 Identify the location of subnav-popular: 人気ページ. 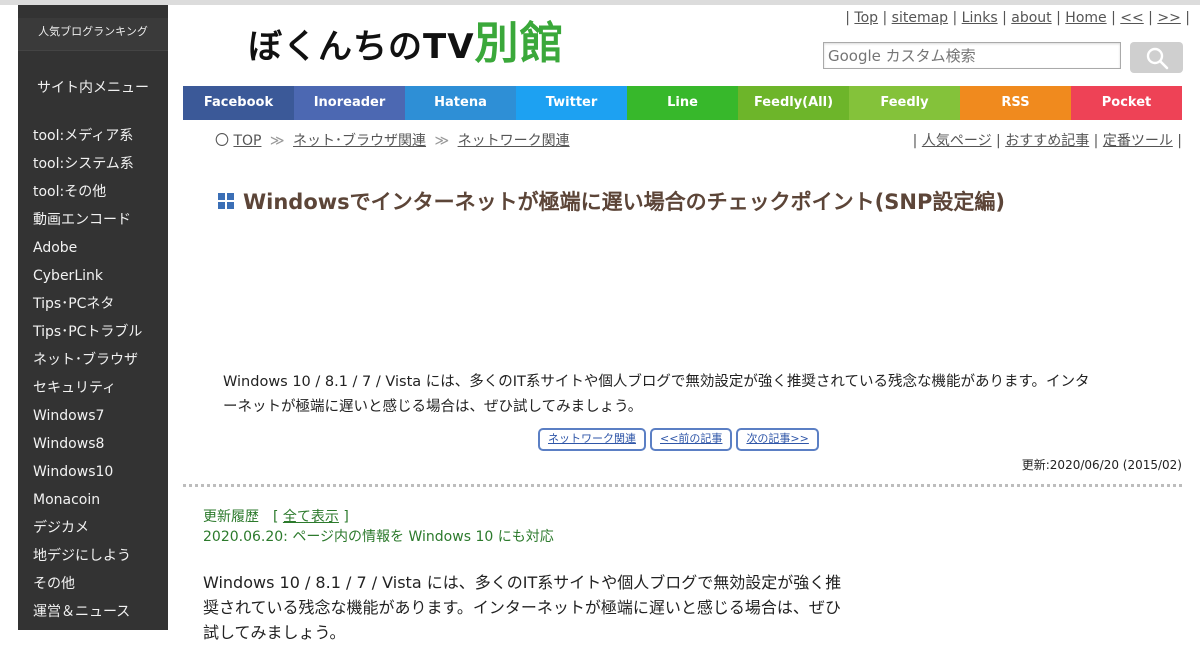
(957, 141).